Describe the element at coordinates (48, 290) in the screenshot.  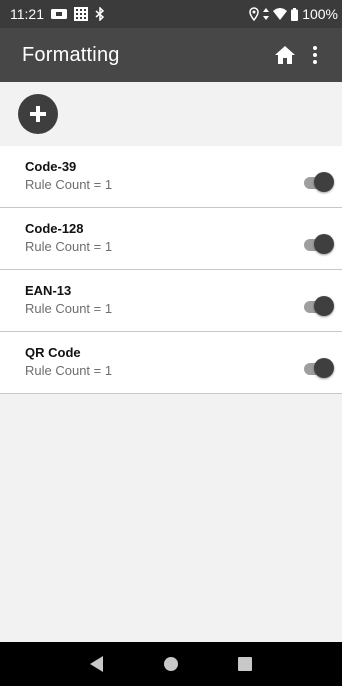
I see `format-title: EAN-13` at that location.